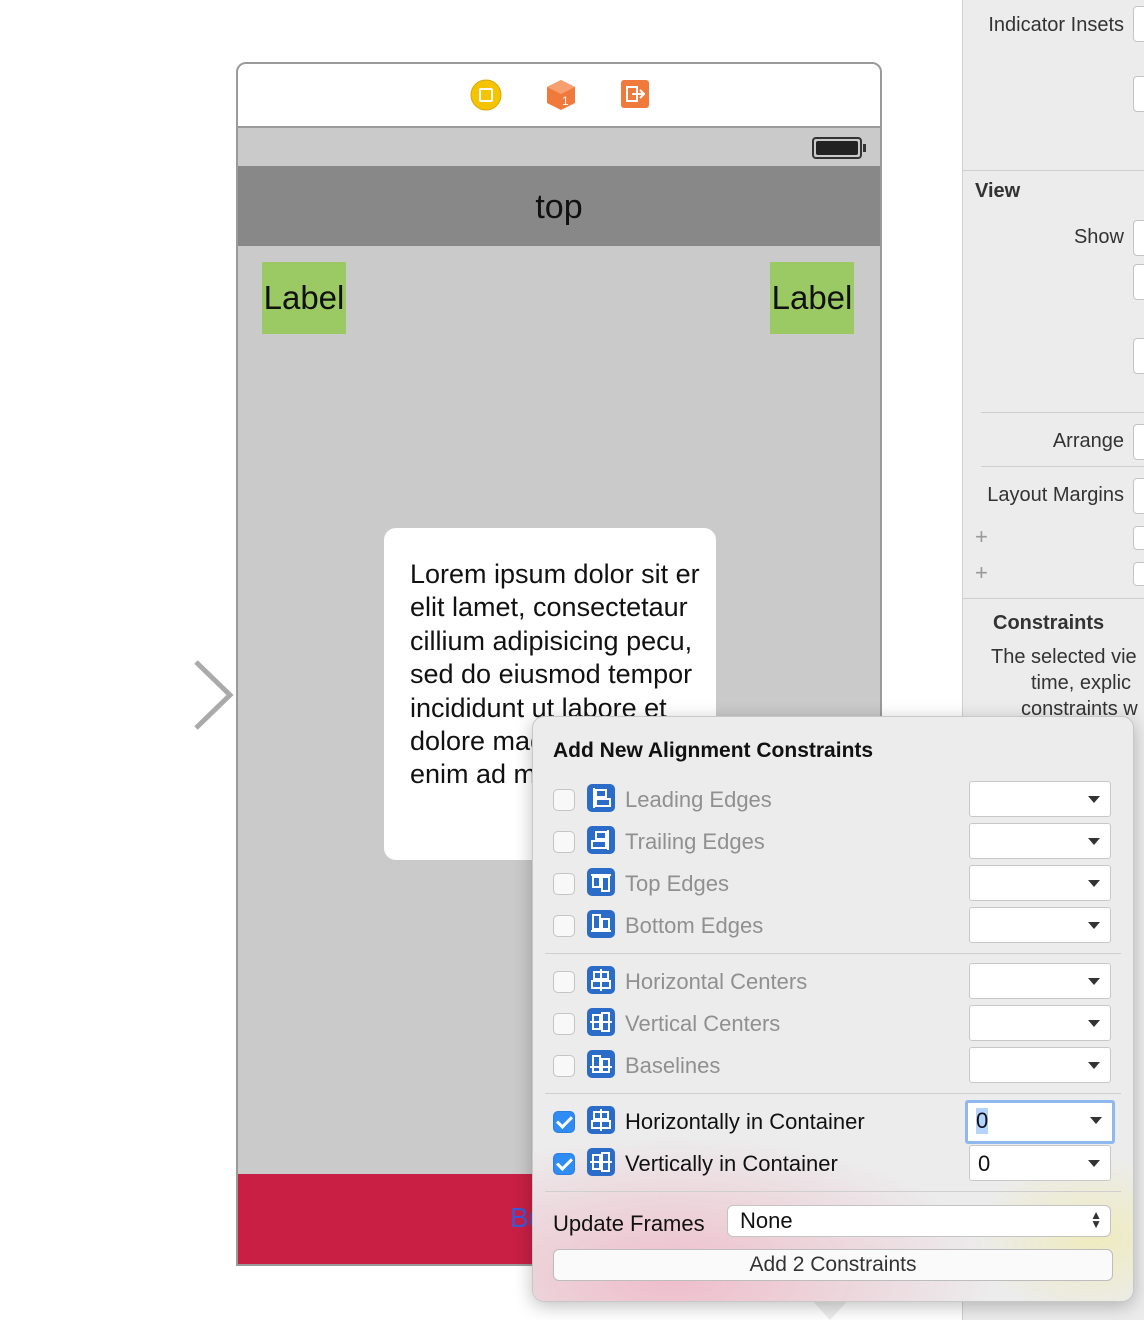  I want to click on horizontal-centers-offset-combo, so click(1040, 981).